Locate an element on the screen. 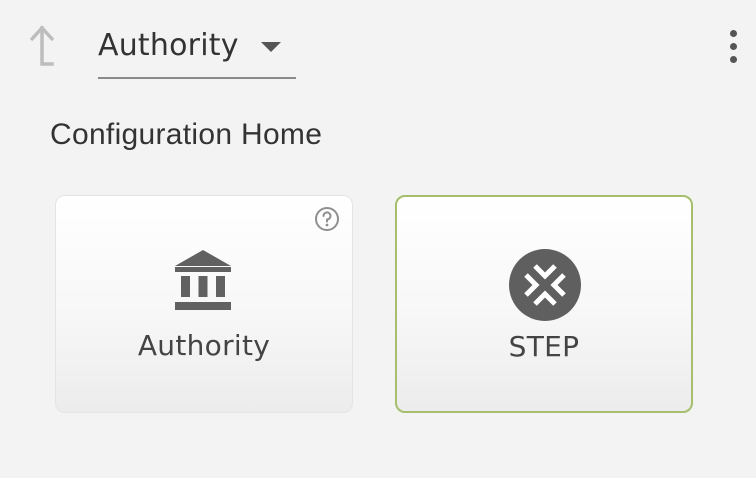 The width and height of the screenshot is (756, 478). page-title: Configuration Home is located at coordinates (186, 134).